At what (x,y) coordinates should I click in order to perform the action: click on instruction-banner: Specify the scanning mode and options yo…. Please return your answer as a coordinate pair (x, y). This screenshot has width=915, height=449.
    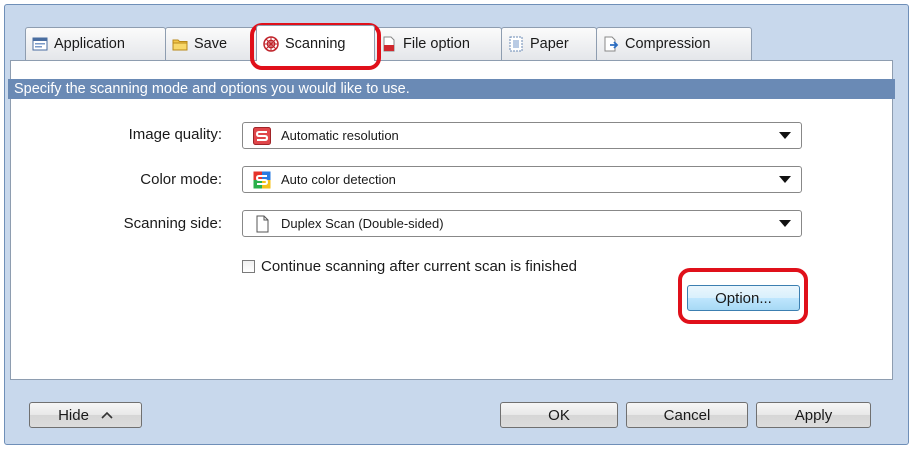
    Looking at the image, I should click on (451, 89).